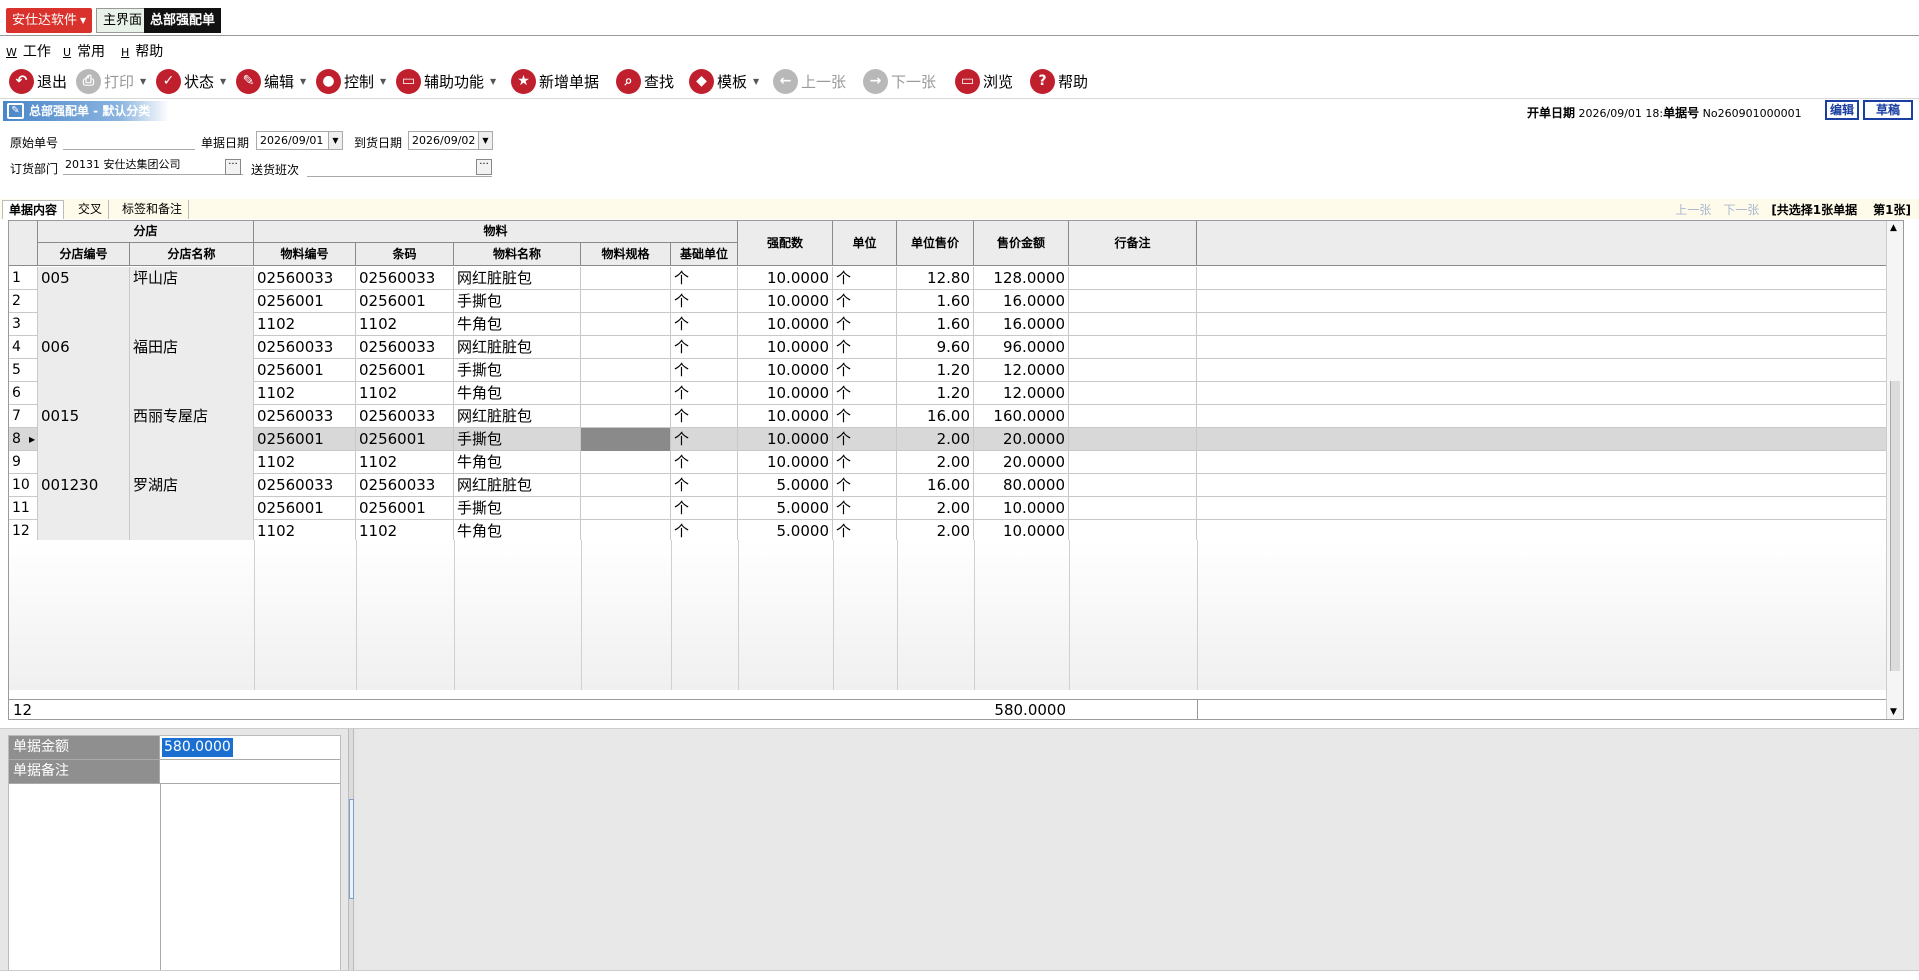 The height and width of the screenshot is (980, 1919). I want to click on scroll-thumb, so click(1895, 526).